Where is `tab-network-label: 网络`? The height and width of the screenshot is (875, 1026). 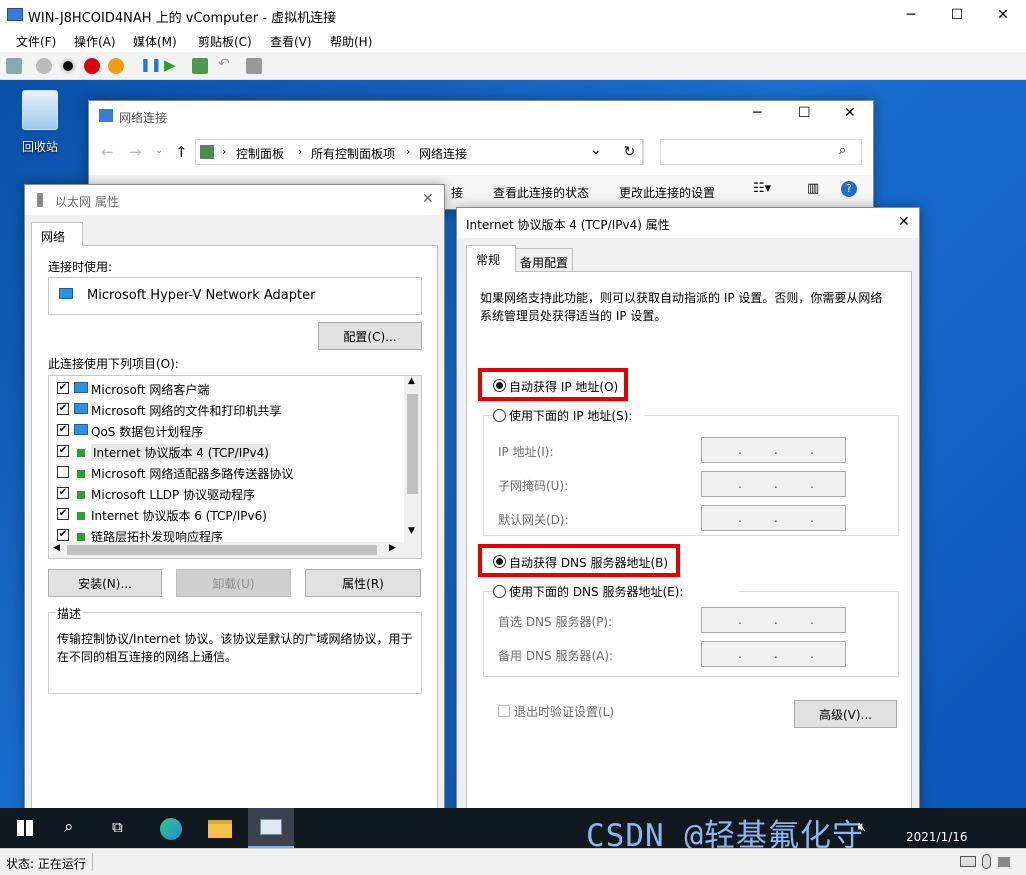
tab-network-label: 网络 is located at coordinates (53, 237).